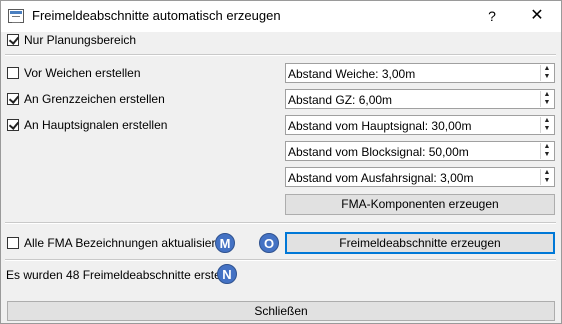 This screenshot has width=562, height=324. I want to click on an-grenzzeichen-label: An Grenzzeichen erstellen, so click(94, 99).